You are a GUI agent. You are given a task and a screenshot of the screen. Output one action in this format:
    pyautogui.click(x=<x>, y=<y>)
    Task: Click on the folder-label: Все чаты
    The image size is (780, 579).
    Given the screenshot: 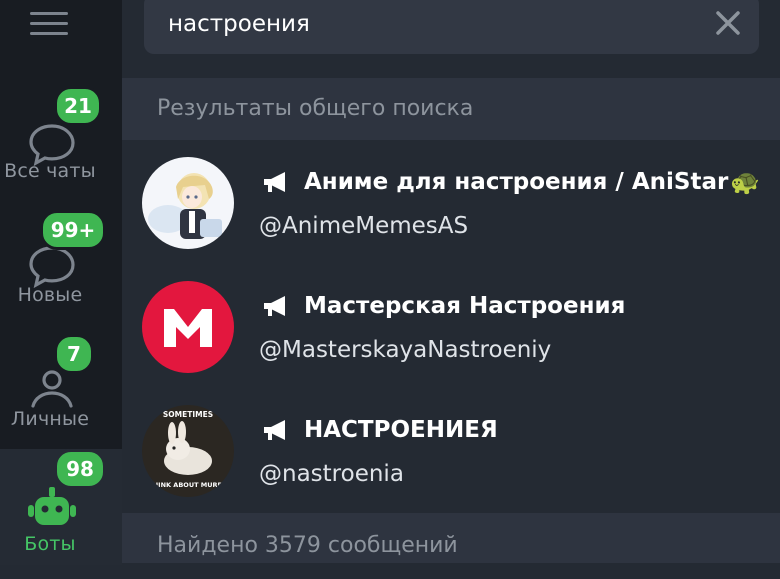 What is the action you would take?
    pyautogui.click(x=50, y=171)
    